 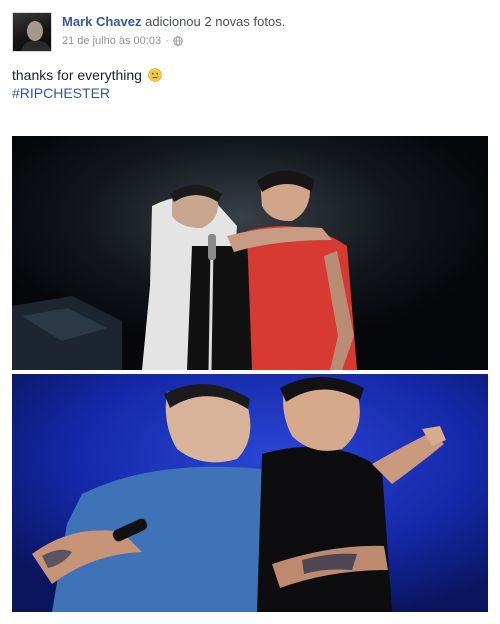 I want to click on globe-icon, so click(x=178, y=41).